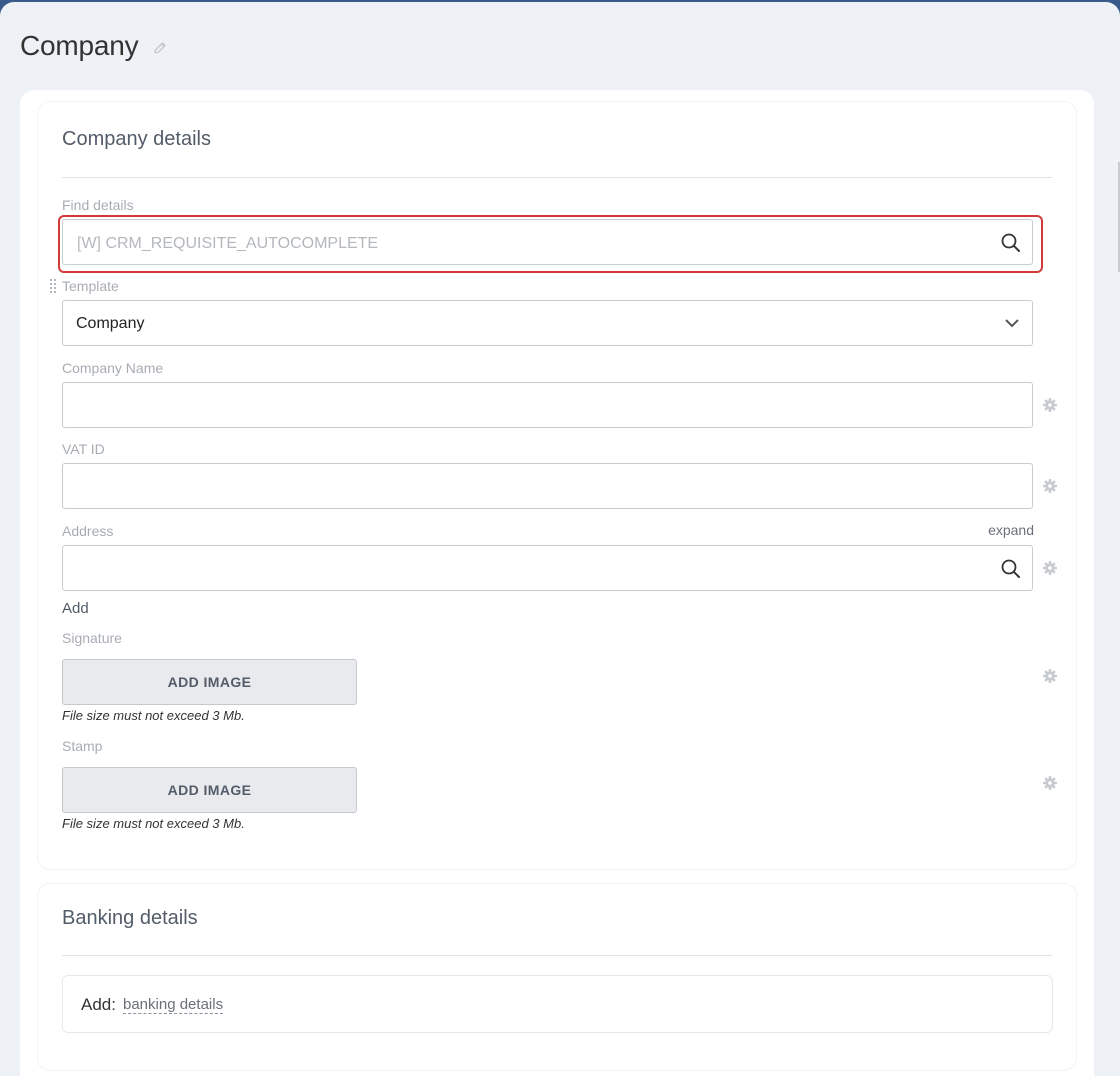 The image size is (1120, 1076). I want to click on vat-id-label: VAT ID, so click(83, 449).